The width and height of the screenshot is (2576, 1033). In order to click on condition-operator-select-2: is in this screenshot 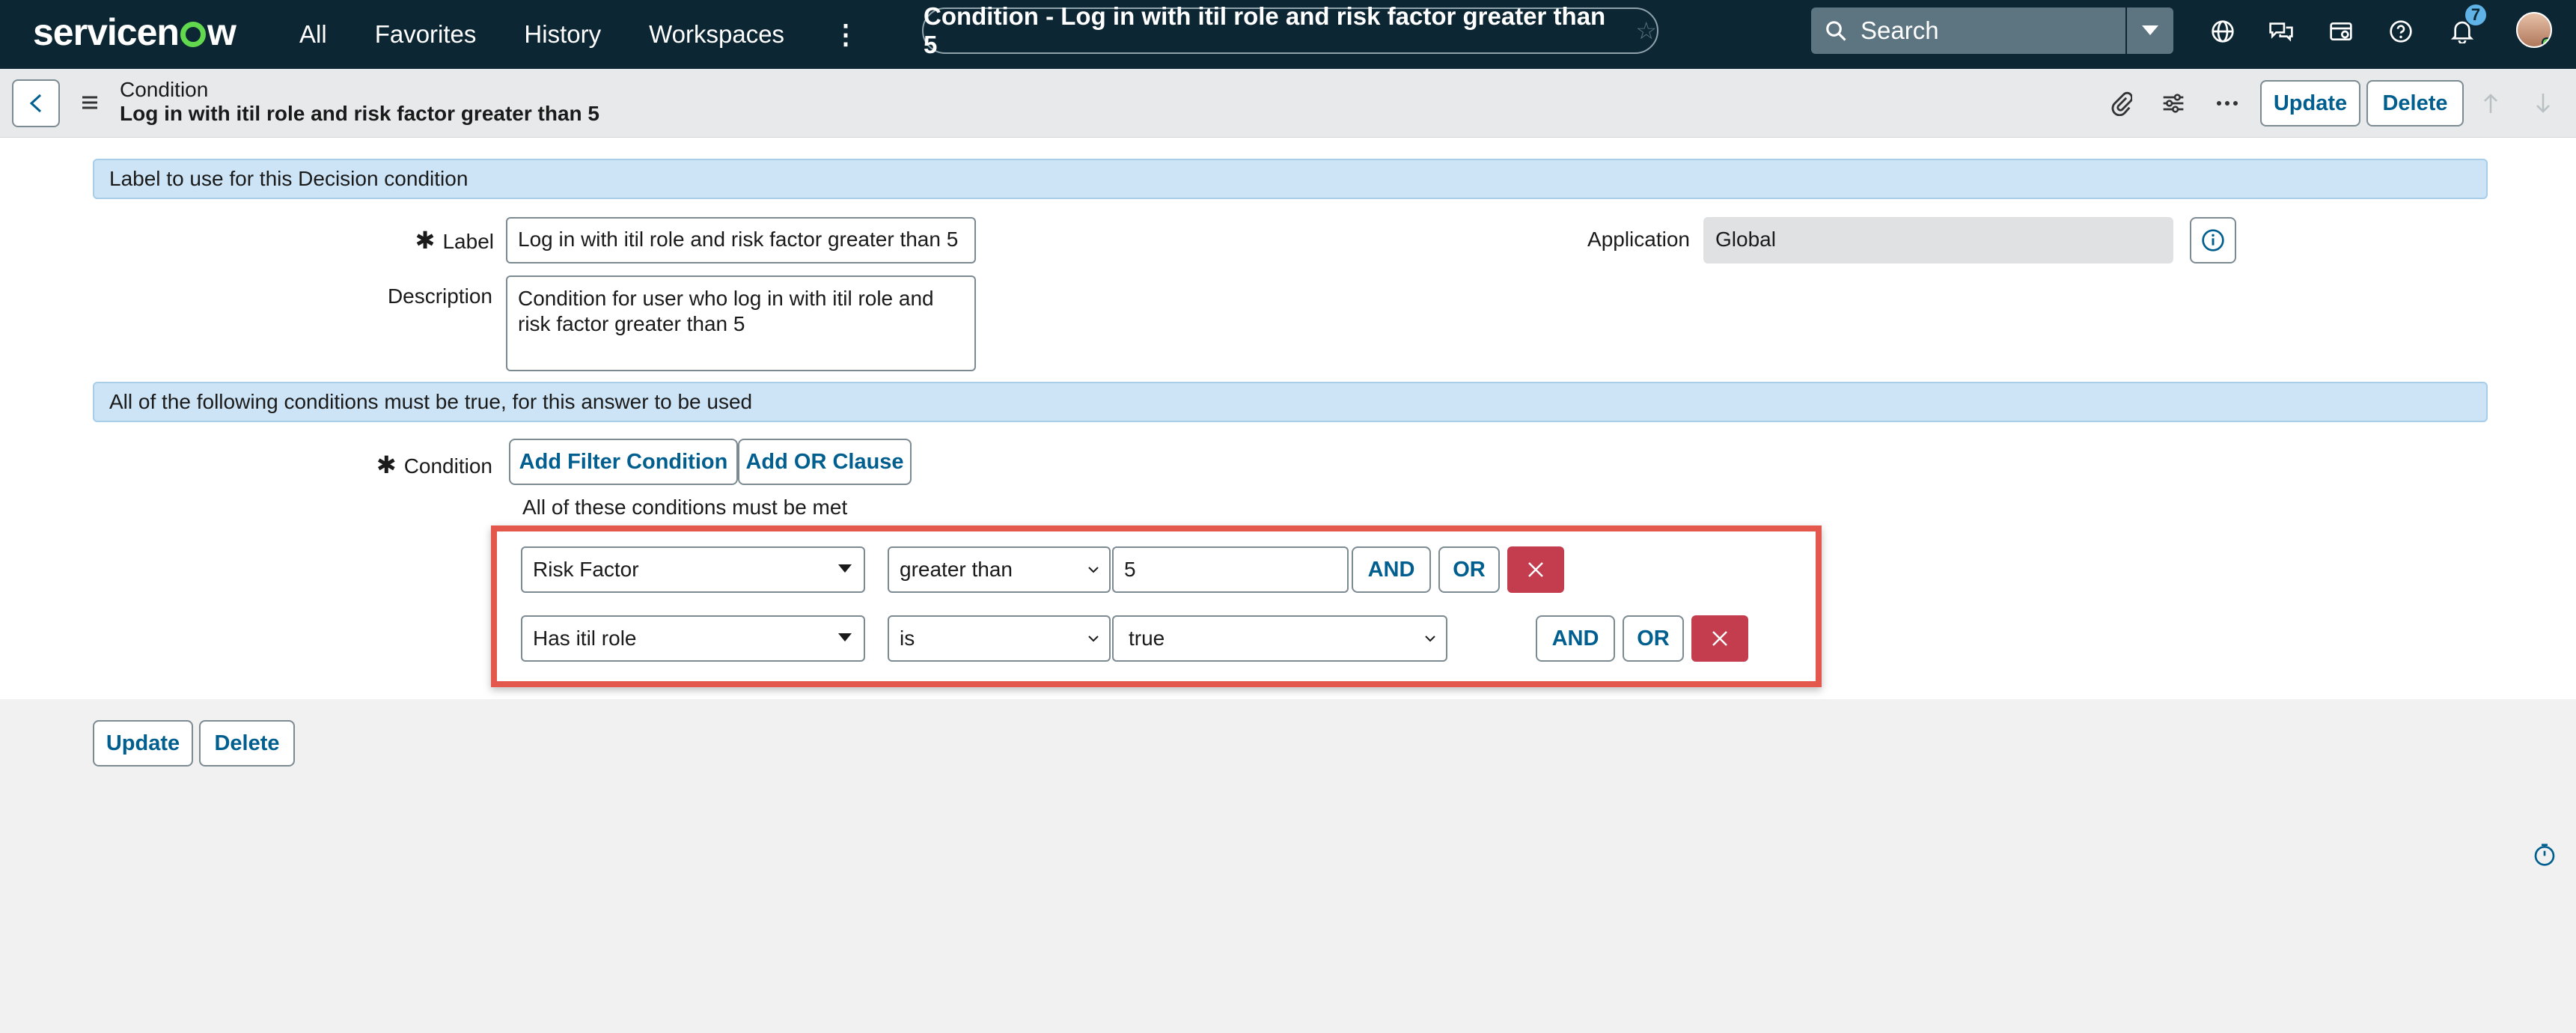, I will do `click(999, 638)`.